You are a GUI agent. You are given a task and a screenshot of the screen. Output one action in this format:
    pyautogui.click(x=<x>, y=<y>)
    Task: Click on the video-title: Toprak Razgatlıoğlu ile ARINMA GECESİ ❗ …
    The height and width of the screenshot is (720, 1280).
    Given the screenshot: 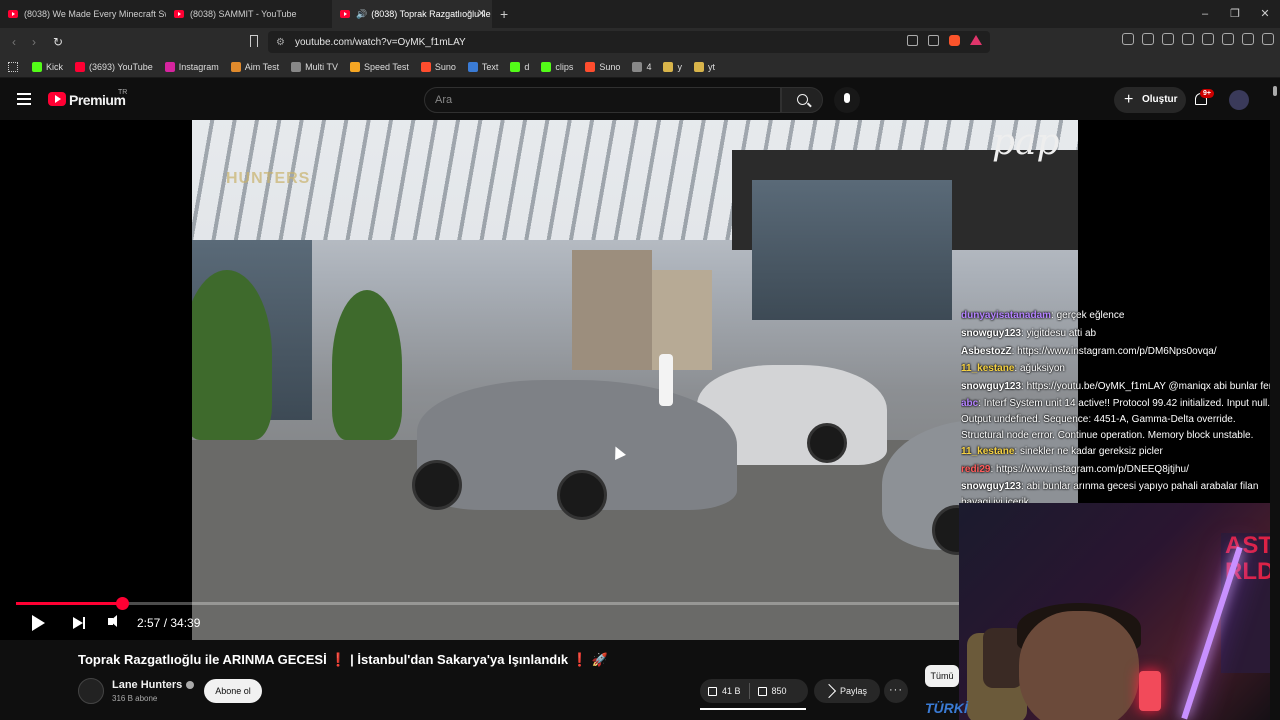 What is the action you would take?
    pyautogui.click(x=343, y=660)
    